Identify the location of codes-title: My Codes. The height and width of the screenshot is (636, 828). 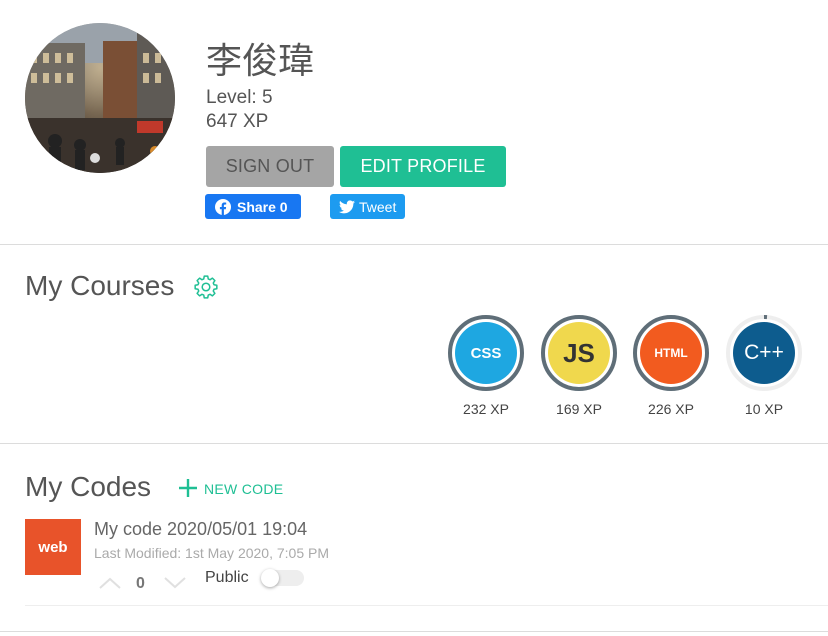
(88, 486).